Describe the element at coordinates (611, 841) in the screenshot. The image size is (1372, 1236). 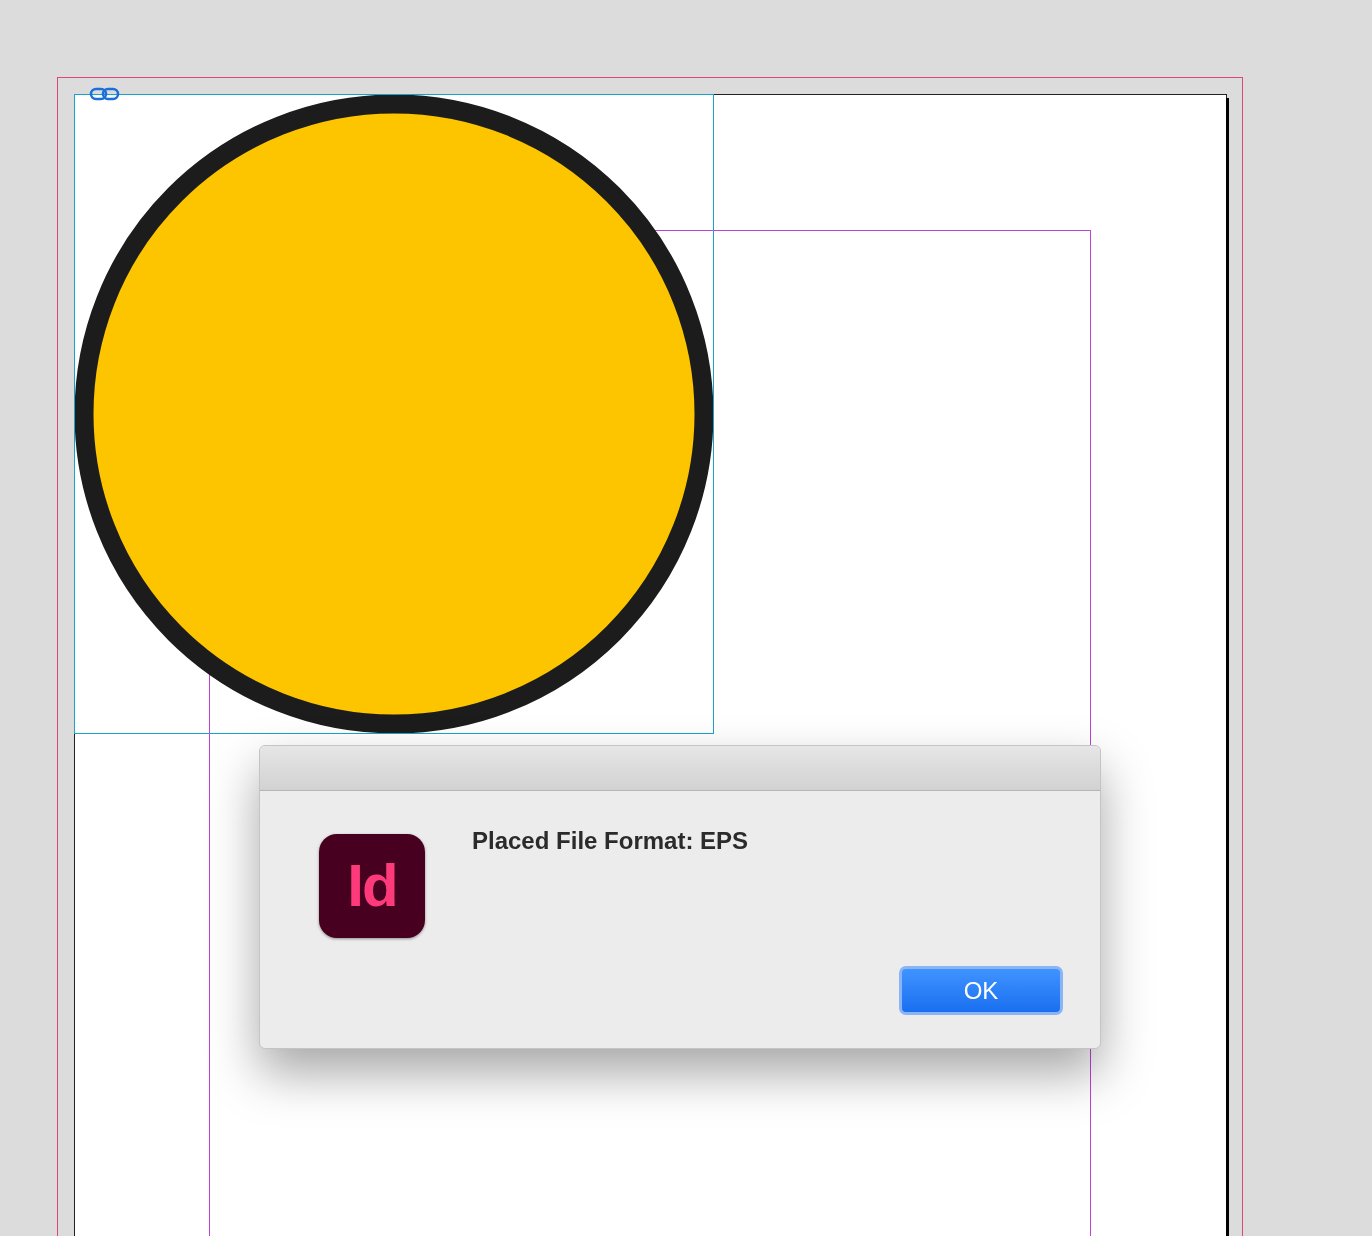
I see `dialog-message: Placed File Format: EPS` at that location.